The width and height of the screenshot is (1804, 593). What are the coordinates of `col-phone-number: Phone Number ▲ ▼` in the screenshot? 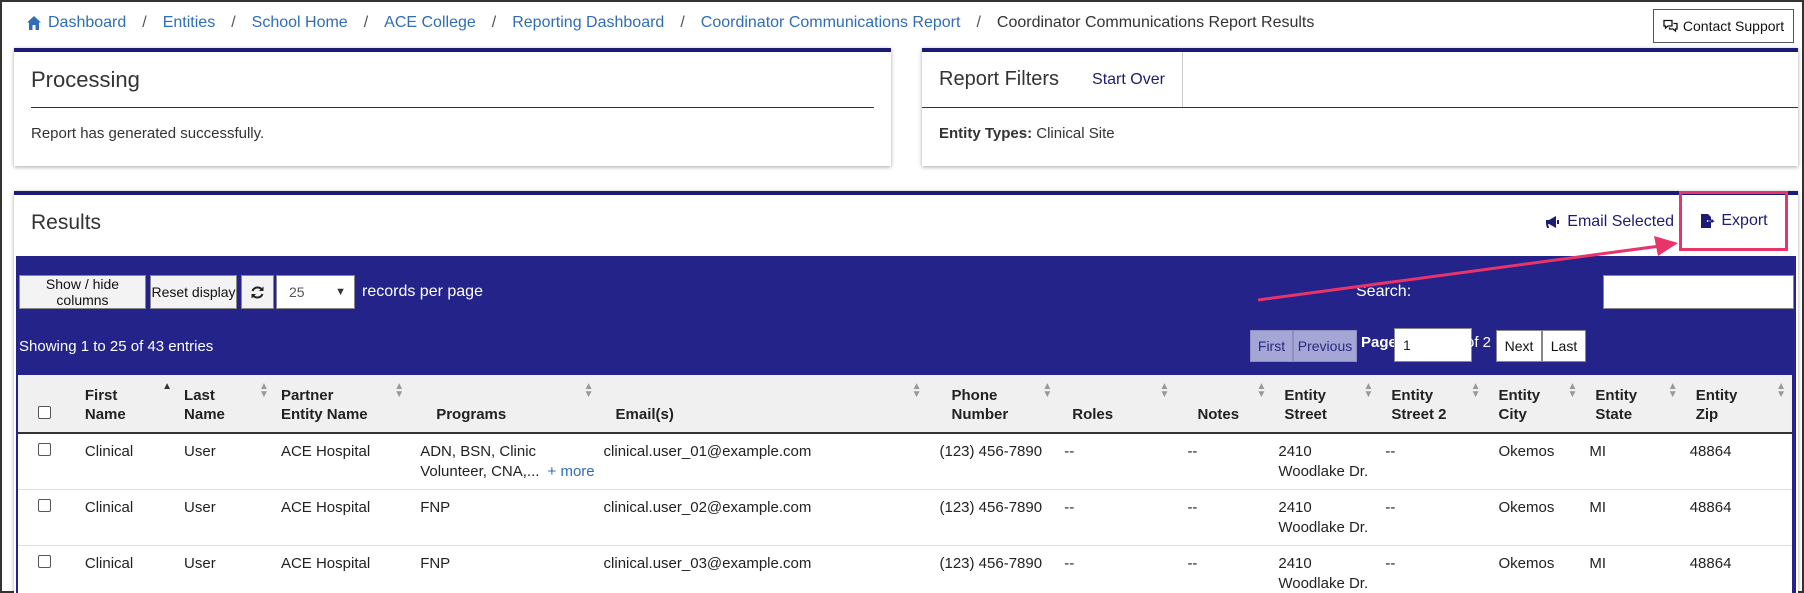 It's located at (993, 404).